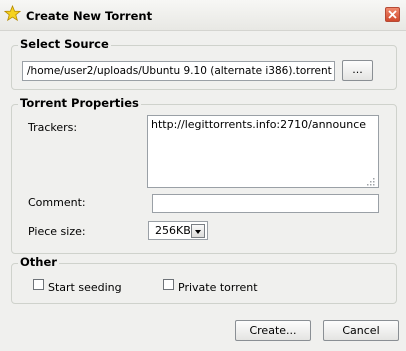  I want to click on start-seeding-checkbox, so click(38, 284).